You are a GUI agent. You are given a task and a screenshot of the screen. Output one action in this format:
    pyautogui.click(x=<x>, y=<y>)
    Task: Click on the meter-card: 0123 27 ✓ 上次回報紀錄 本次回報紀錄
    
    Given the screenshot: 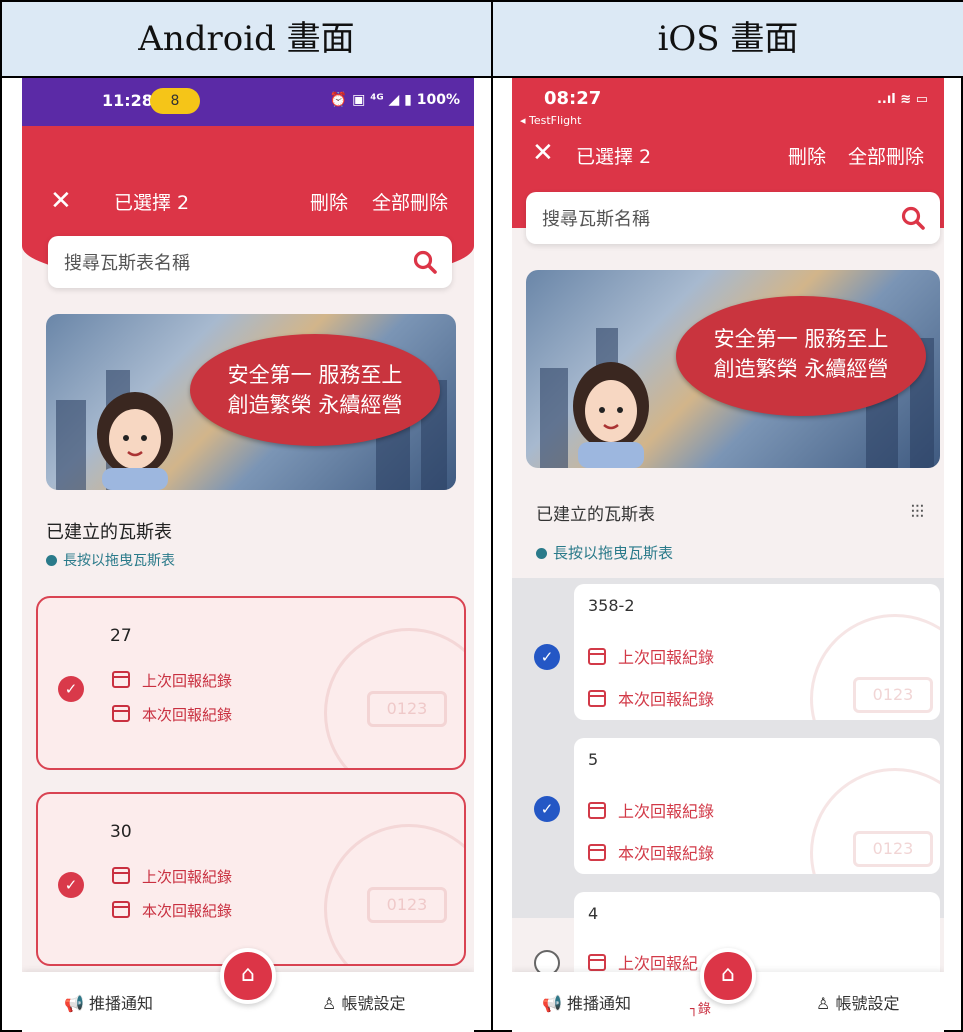 What is the action you would take?
    pyautogui.click(x=251, y=683)
    